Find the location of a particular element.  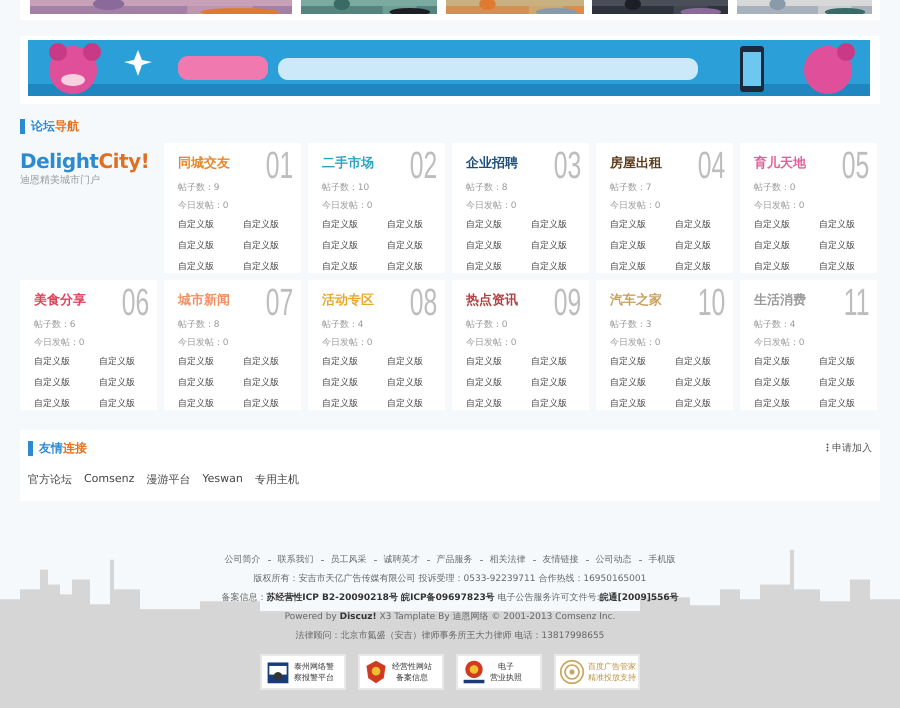

certificate-badge: 经营性网站 备案信息 is located at coordinates (401, 672).